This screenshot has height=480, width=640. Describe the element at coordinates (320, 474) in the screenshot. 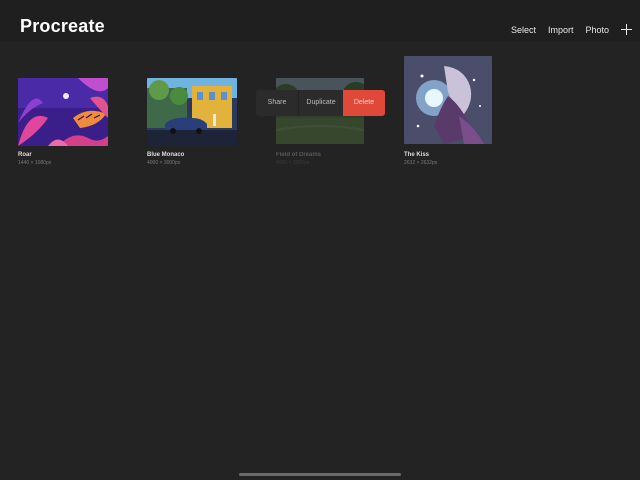

I see `home-indicator` at that location.